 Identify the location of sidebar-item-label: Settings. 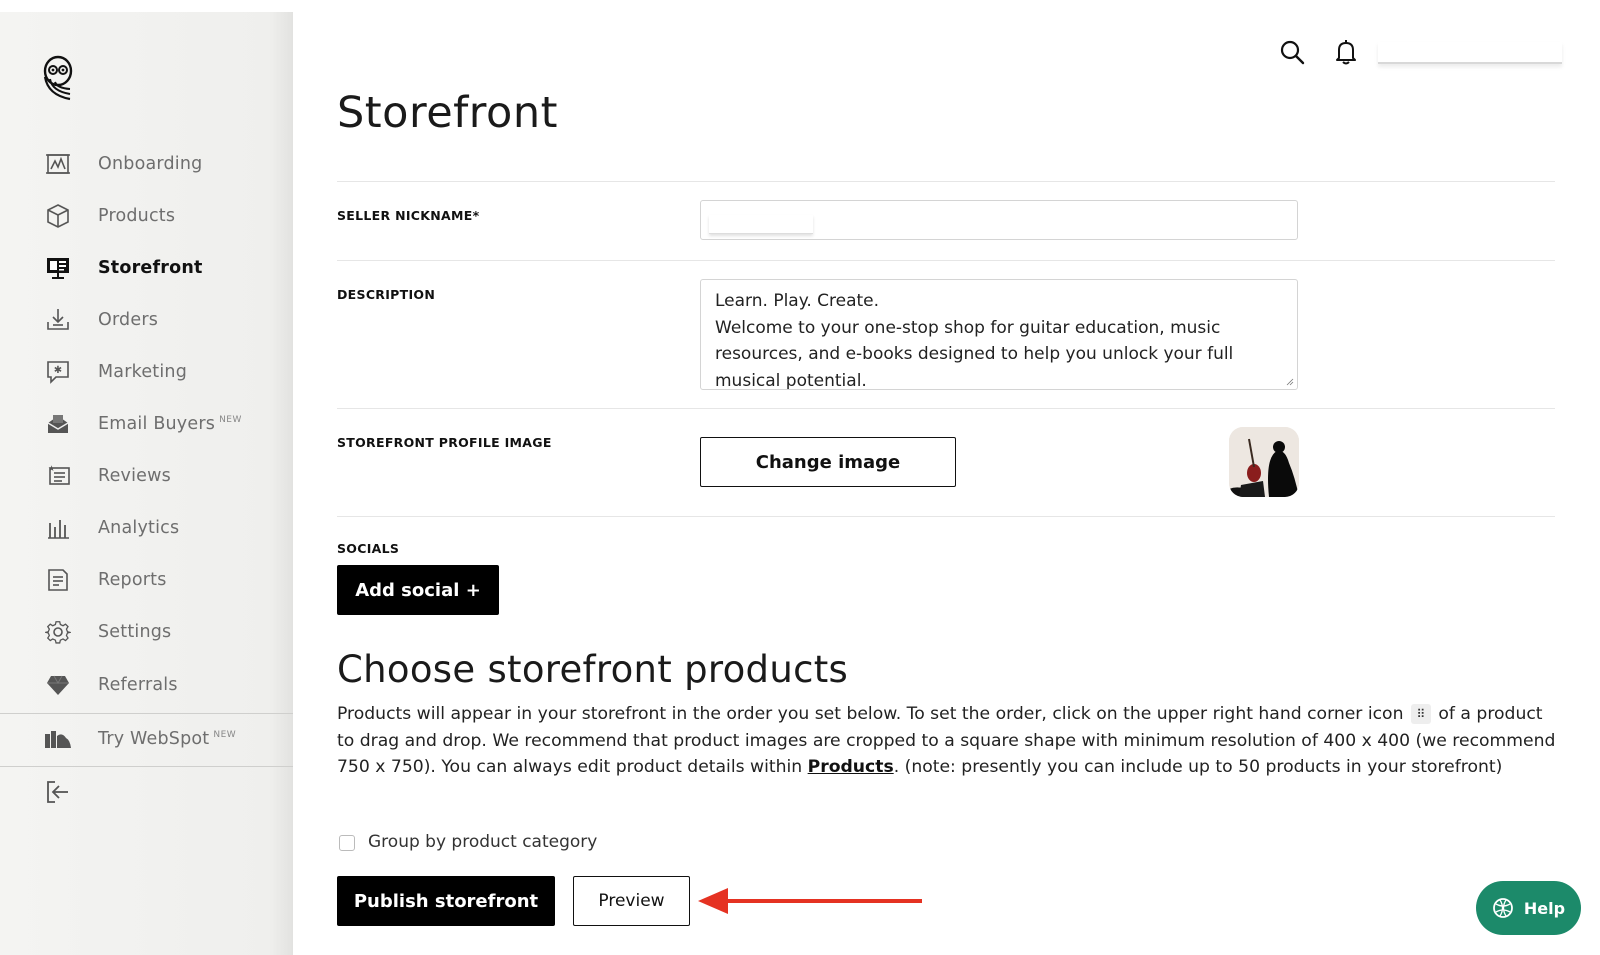
(135, 632).